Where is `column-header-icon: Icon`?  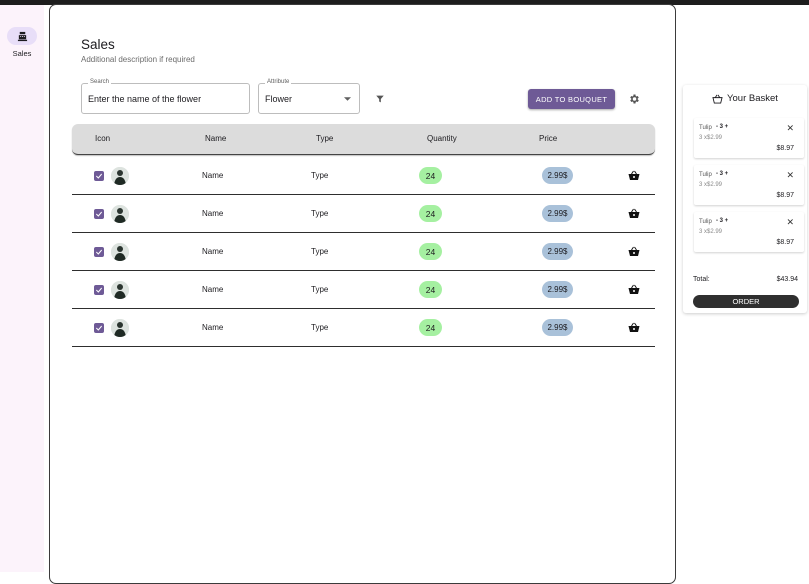 column-header-icon: Icon is located at coordinates (102, 138).